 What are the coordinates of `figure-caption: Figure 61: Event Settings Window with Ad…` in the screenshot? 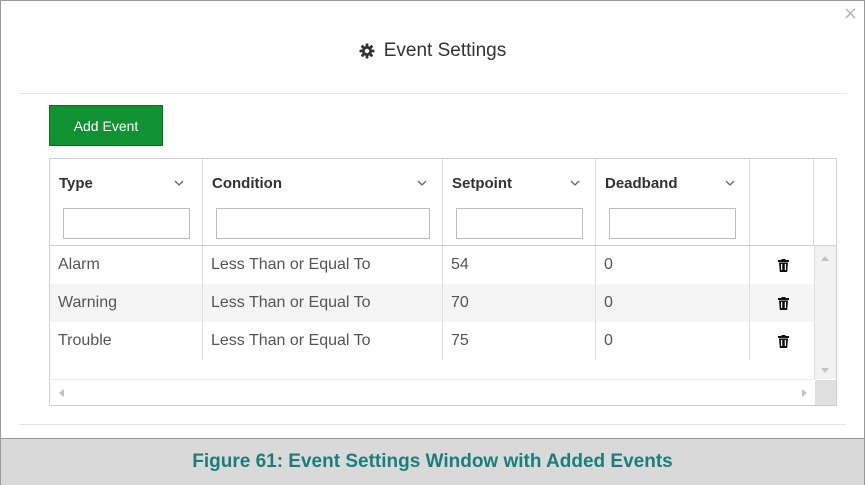 It's located at (432, 461).